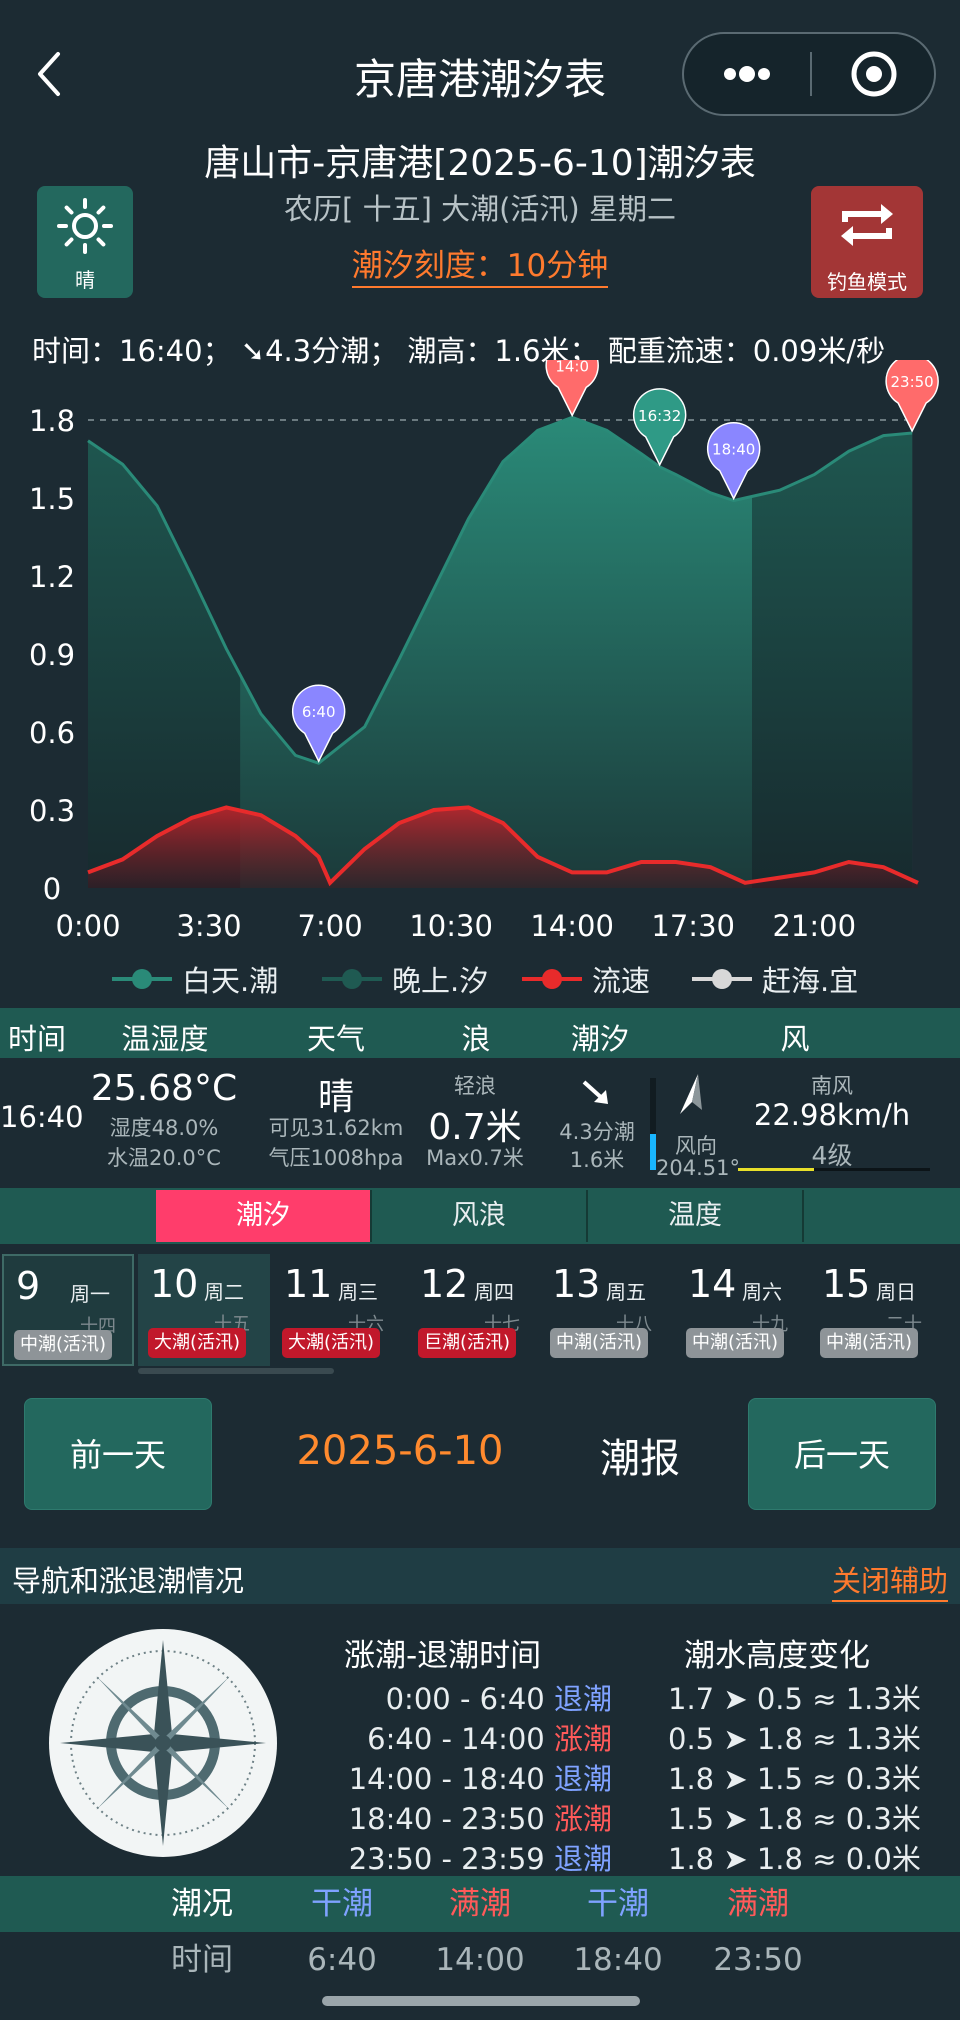 Image resolution: width=960 pixels, height=2020 pixels. I want to click on x-axis-labels: 0:00 3:30 7:00 10:30 14:00 17:30 21:00, so click(455, 926).